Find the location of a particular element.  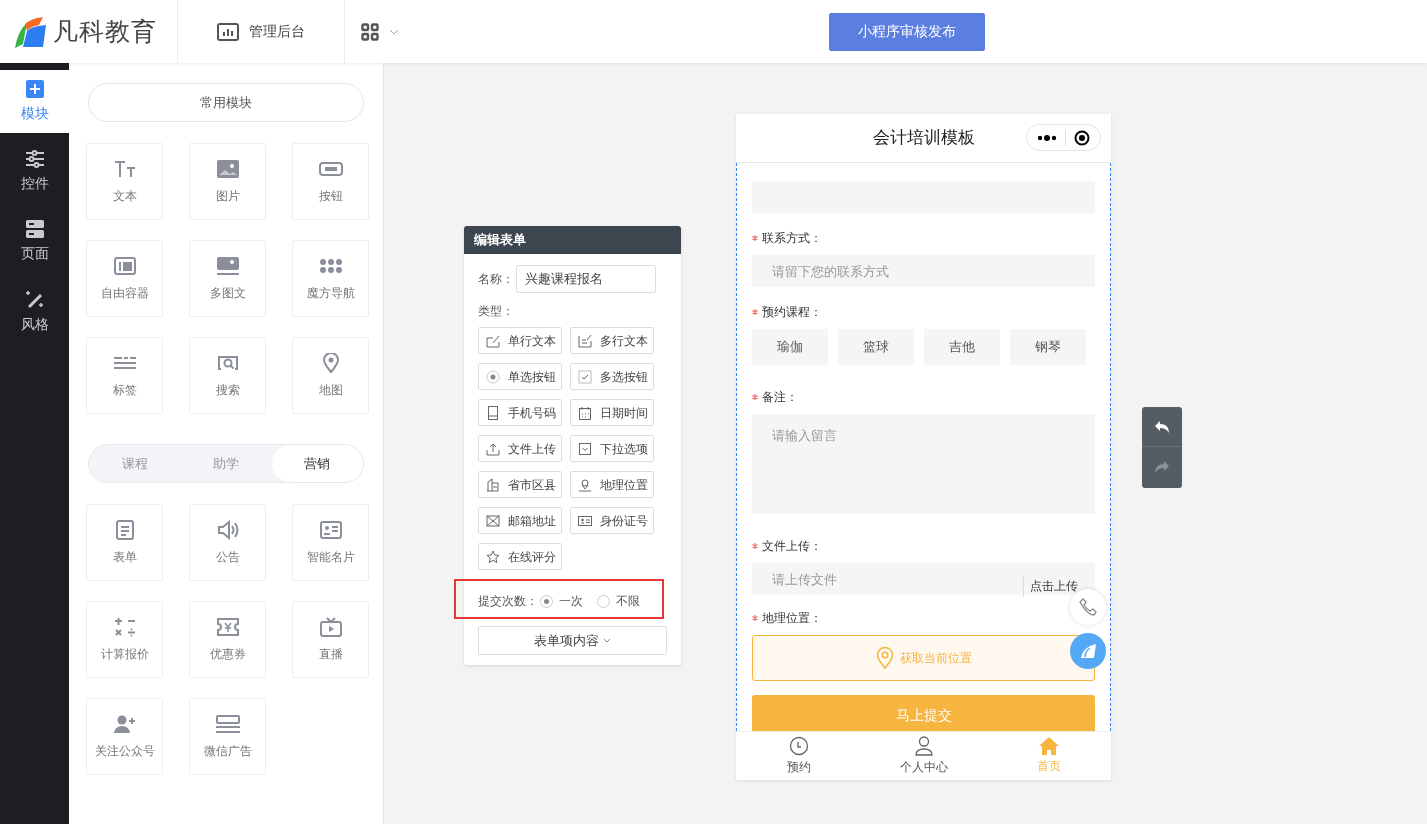

redo-icon is located at coordinates (1162, 467).